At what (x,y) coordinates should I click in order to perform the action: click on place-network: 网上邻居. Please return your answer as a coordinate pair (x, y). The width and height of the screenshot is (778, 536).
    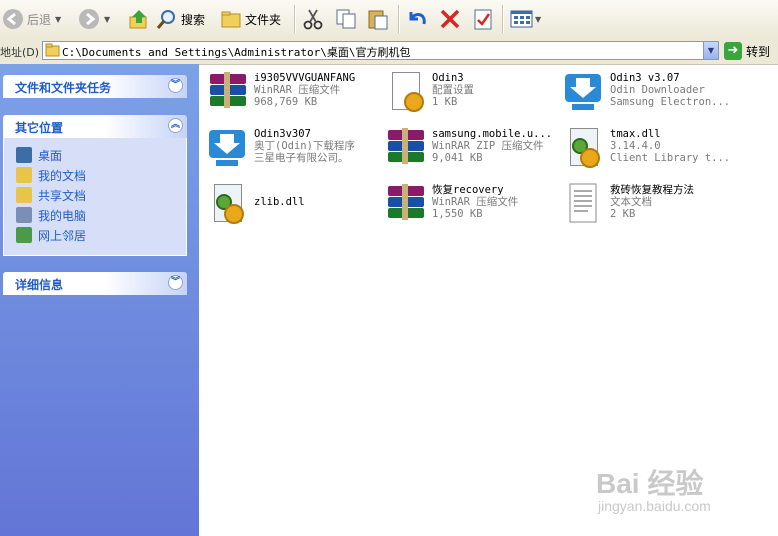
    Looking at the image, I should click on (51, 235).